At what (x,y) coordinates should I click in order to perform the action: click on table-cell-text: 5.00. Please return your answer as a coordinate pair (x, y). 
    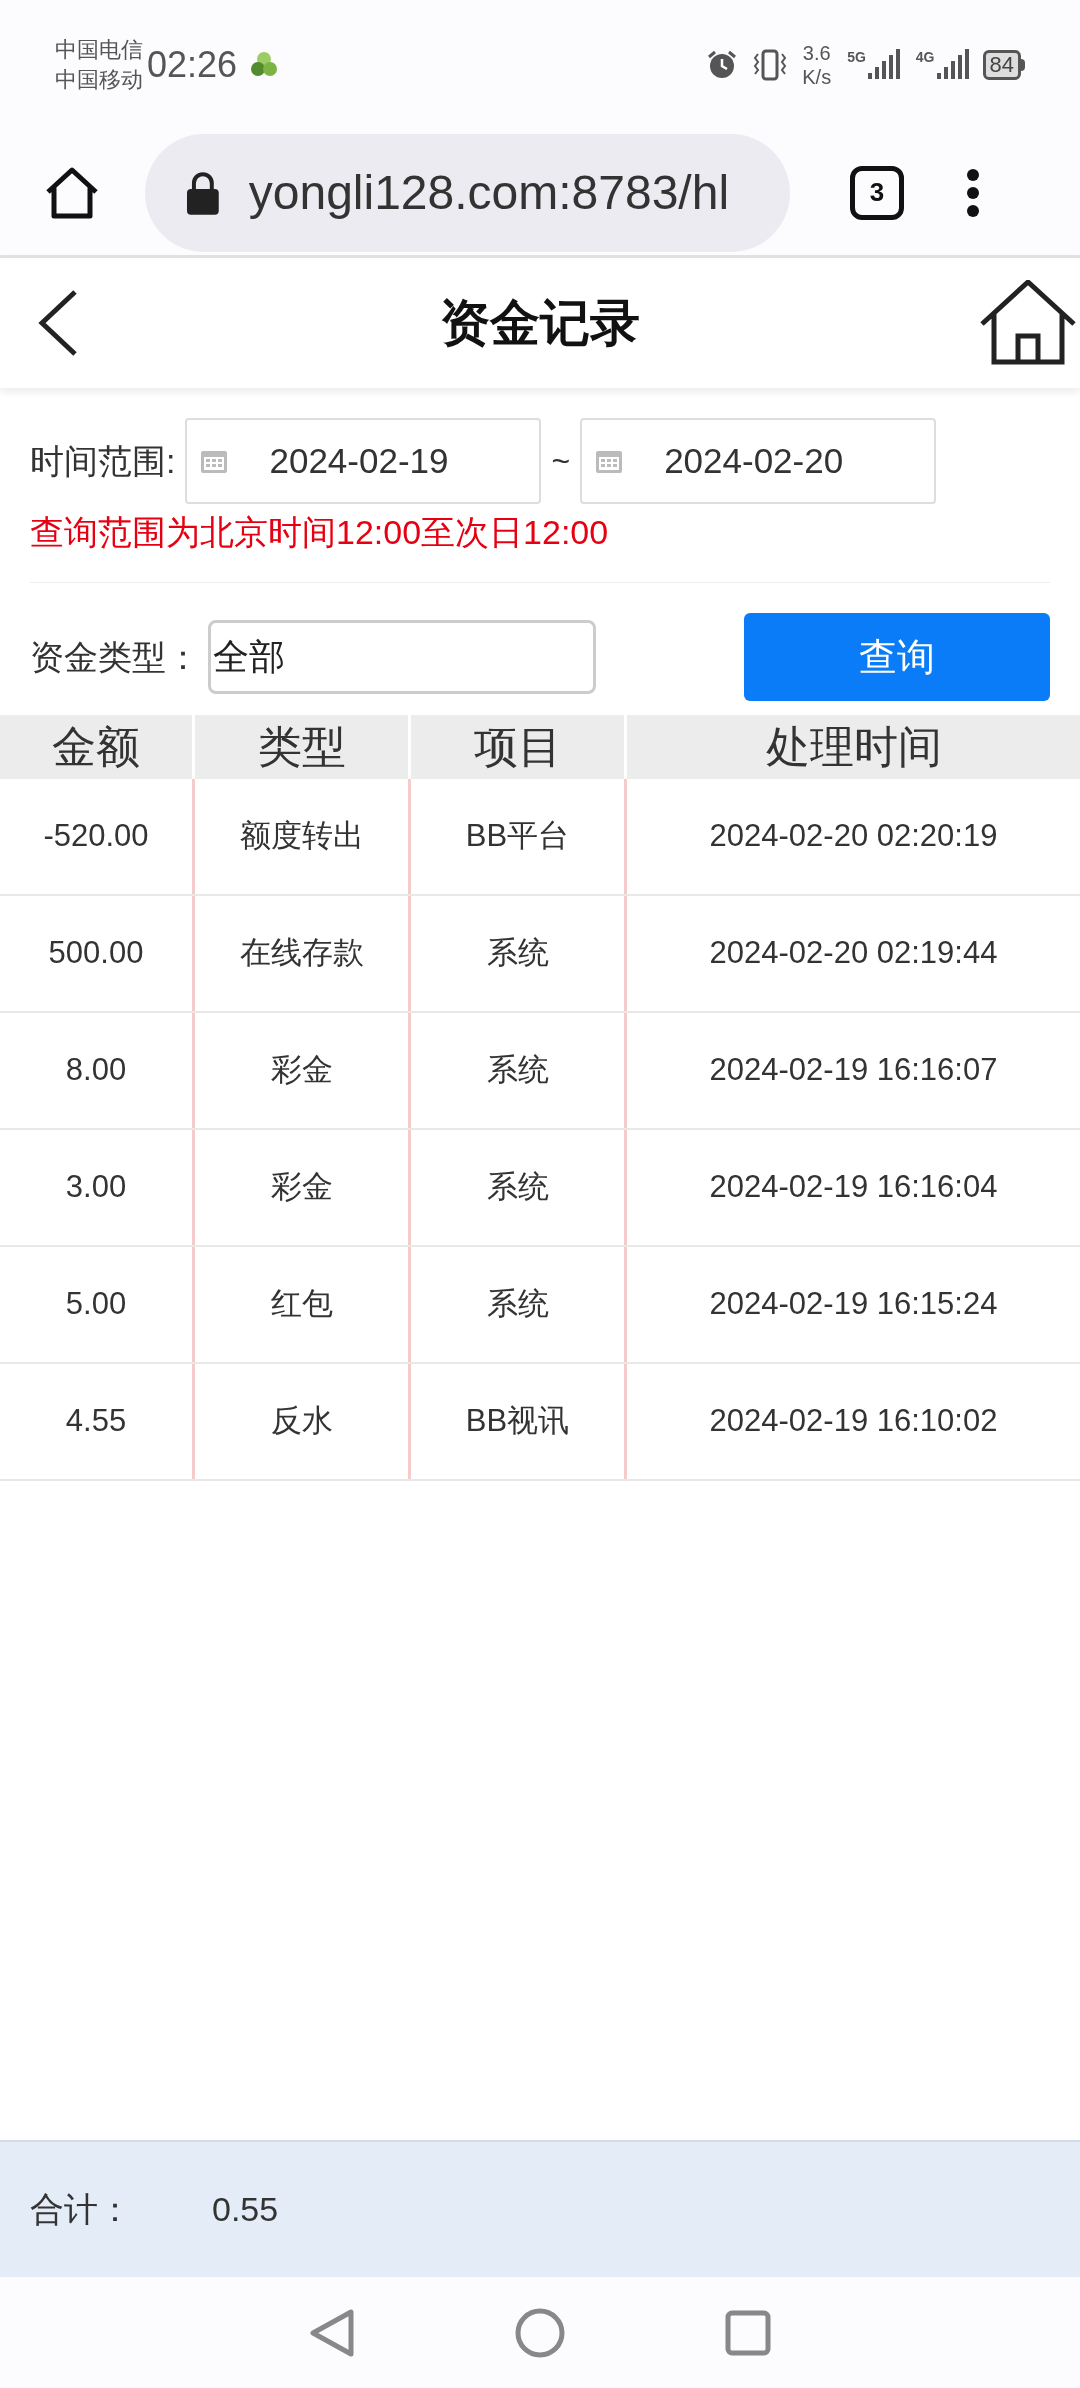
    Looking at the image, I should click on (96, 1304).